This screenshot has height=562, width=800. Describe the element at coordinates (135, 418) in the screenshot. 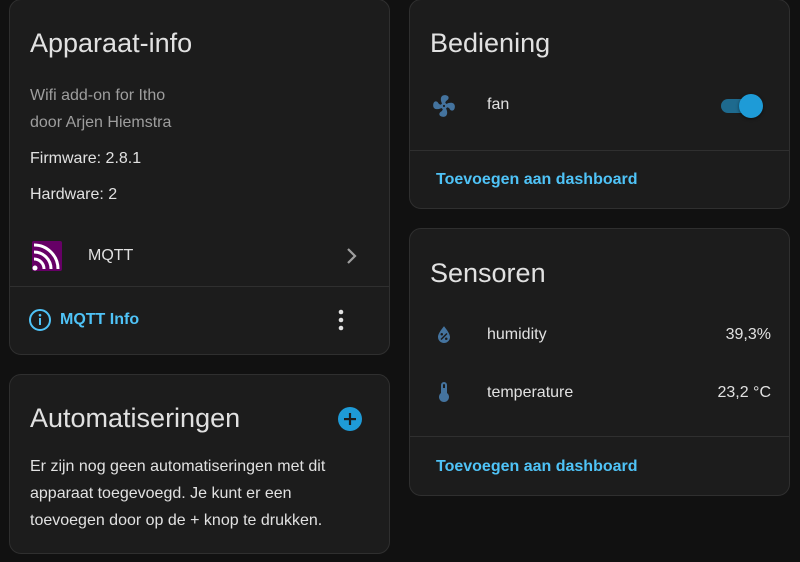

I see `automations-title: Automatiseringen` at that location.